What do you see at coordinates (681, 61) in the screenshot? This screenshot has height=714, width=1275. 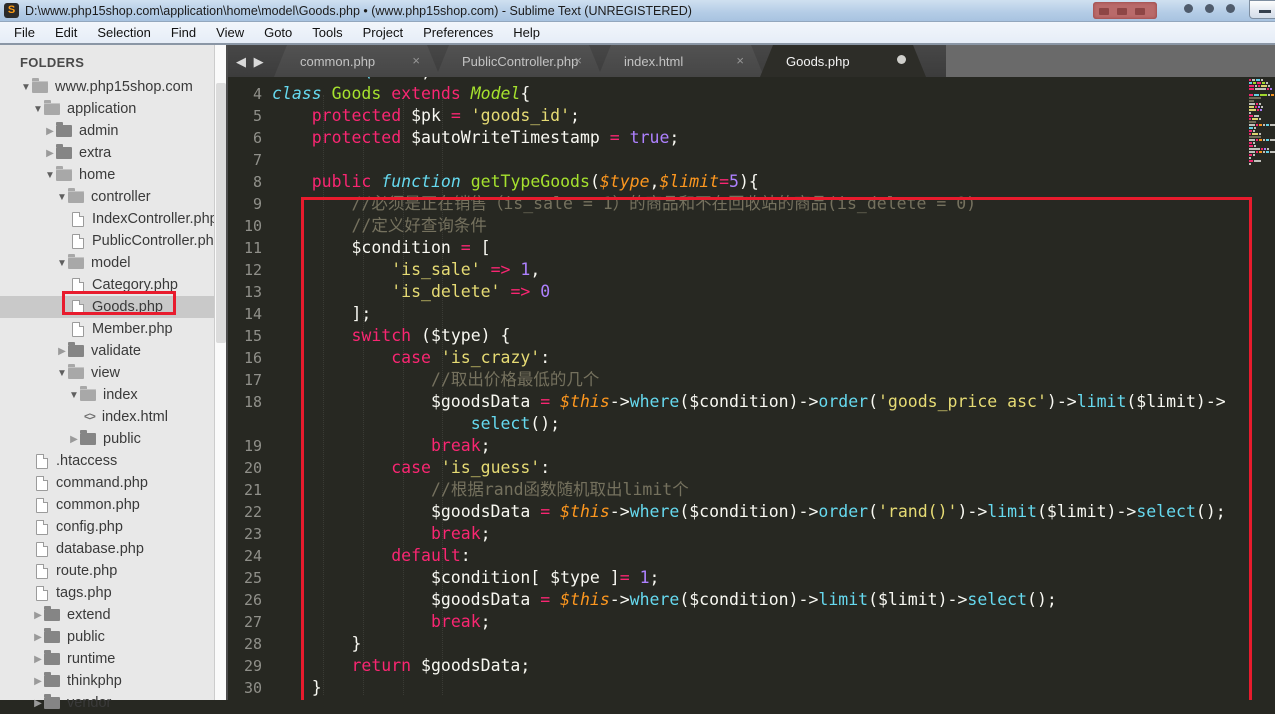 I see `tab-index.html: index.html ×` at bounding box center [681, 61].